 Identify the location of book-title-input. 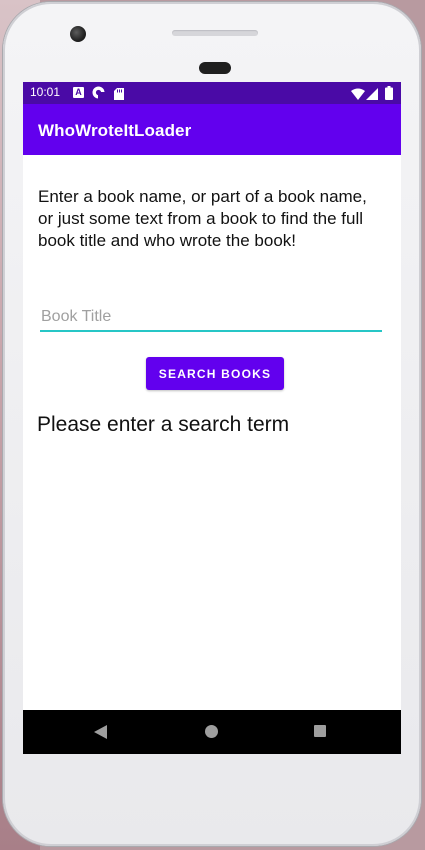
(211, 318).